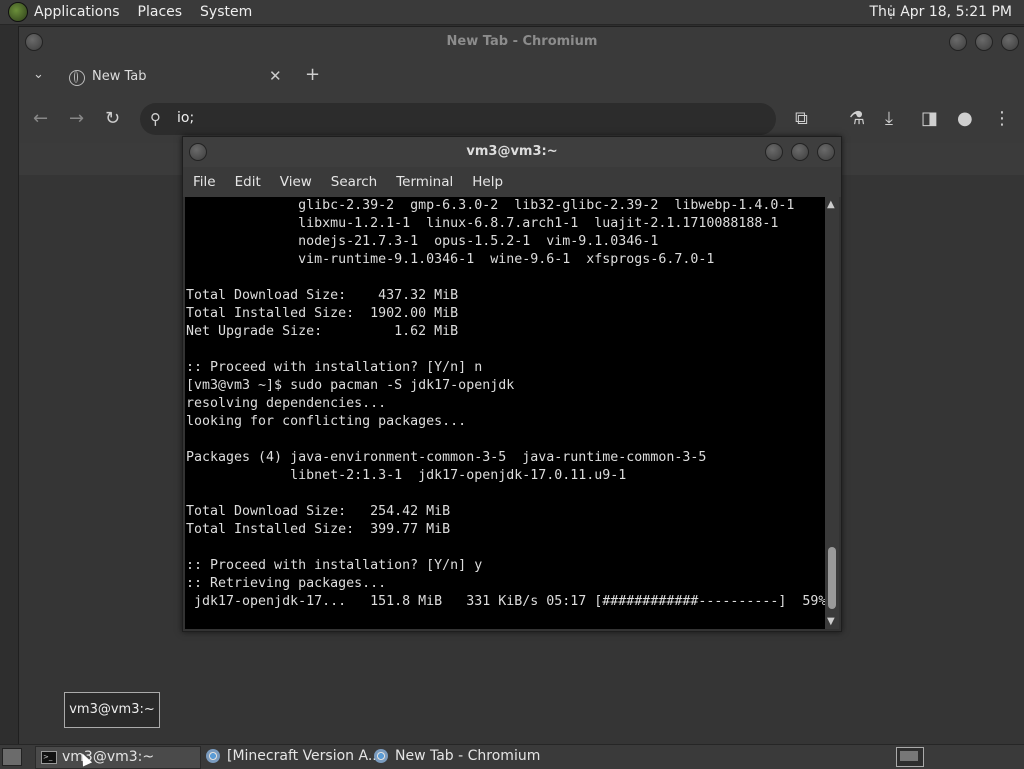 The width and height of the screenshot is (1024, 769). I want to click on omnibox-input: io;, so click(185, 118).